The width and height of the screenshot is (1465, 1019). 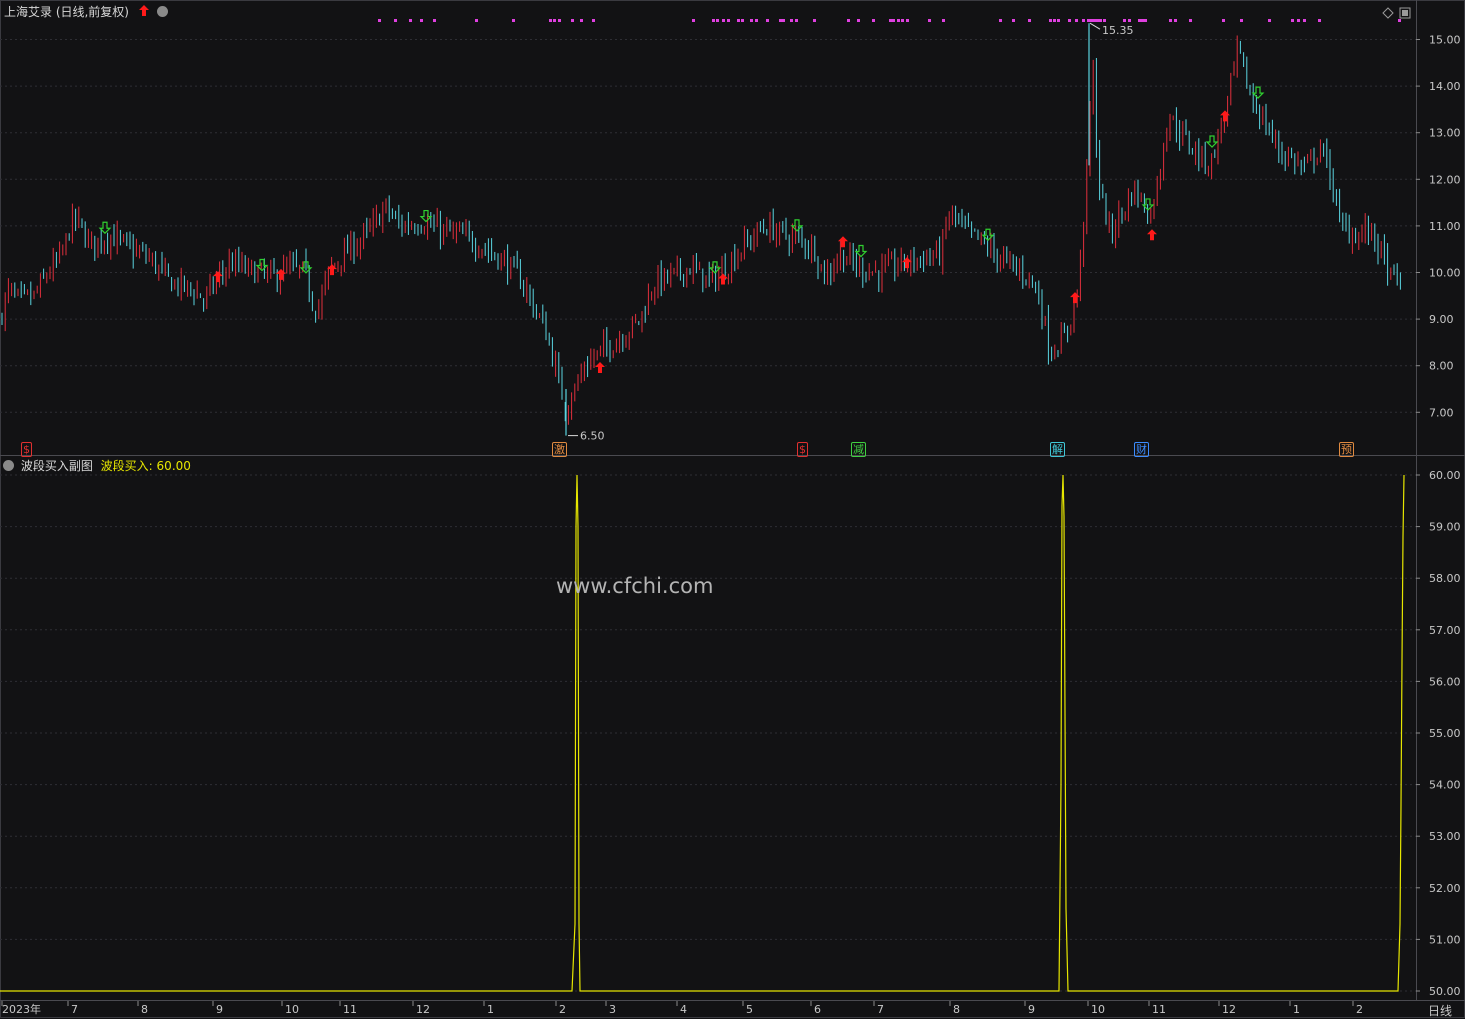 What do you see at coordinates (592, 436) in the screenshot?
I see `low-price-label: 6.50` at bounding box center [592, 436].